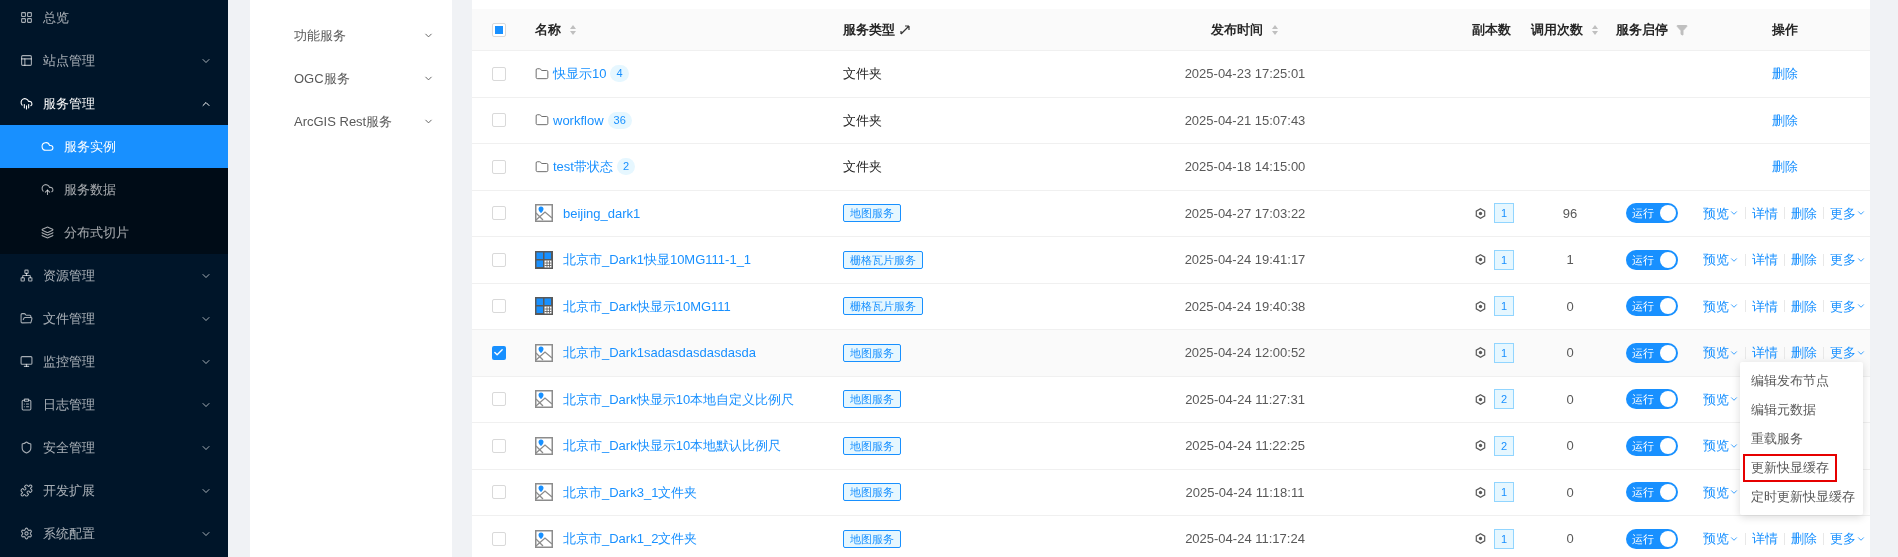 The height and width of the screenshot is (557, 1898). I want to click on category-item: 功能服务, so click(351, 35).